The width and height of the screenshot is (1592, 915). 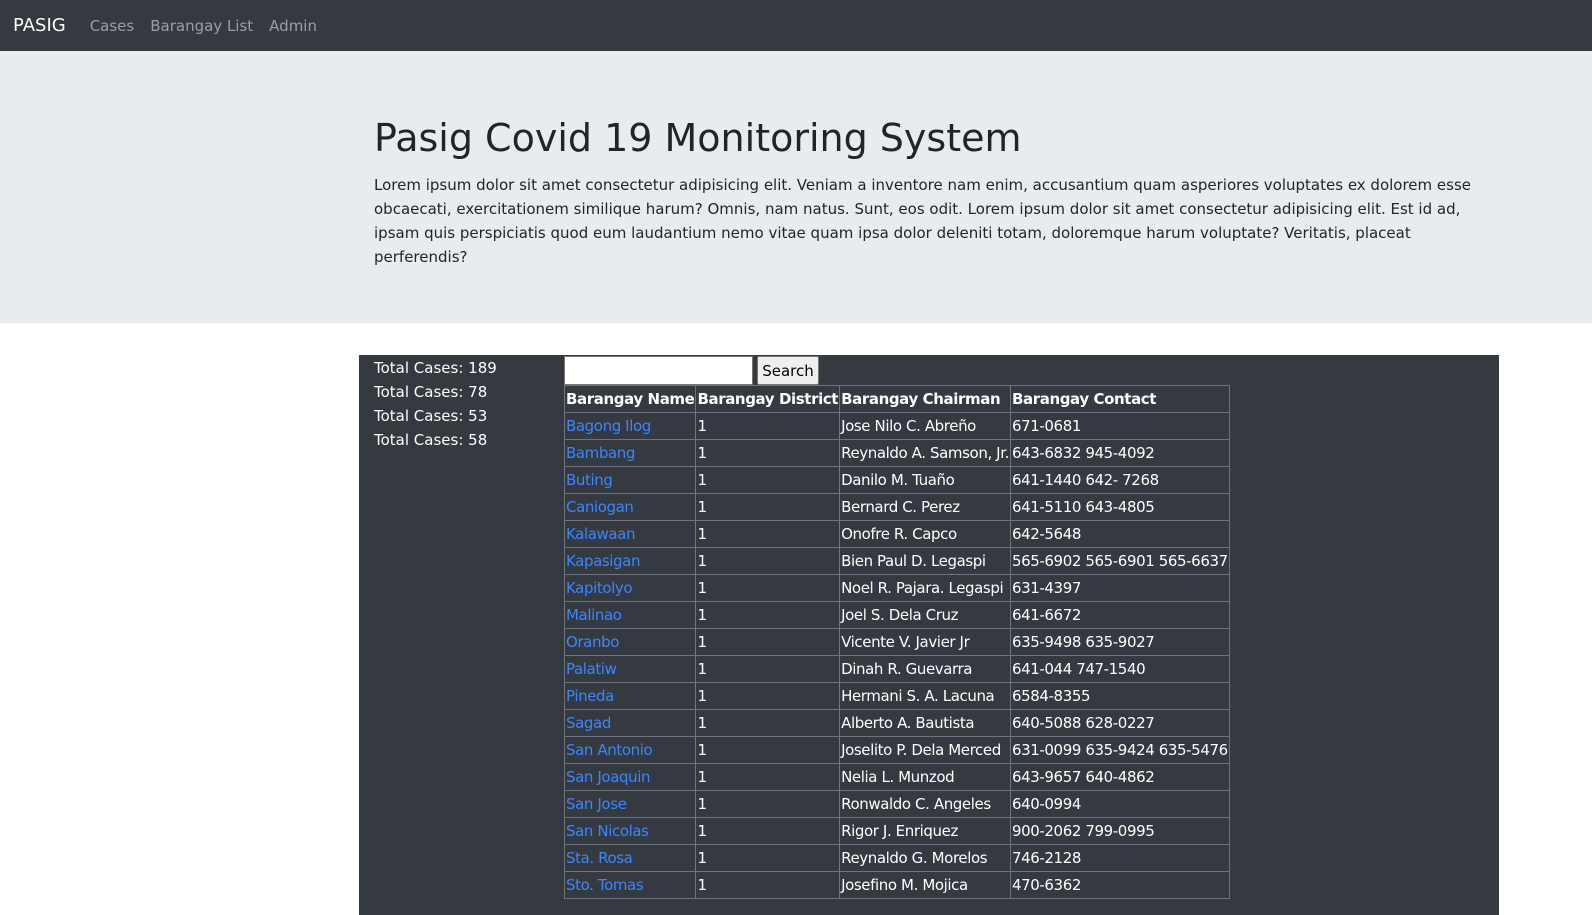 I want to click on barangay-name-cell: San Jose, so click(x=630, y=804).